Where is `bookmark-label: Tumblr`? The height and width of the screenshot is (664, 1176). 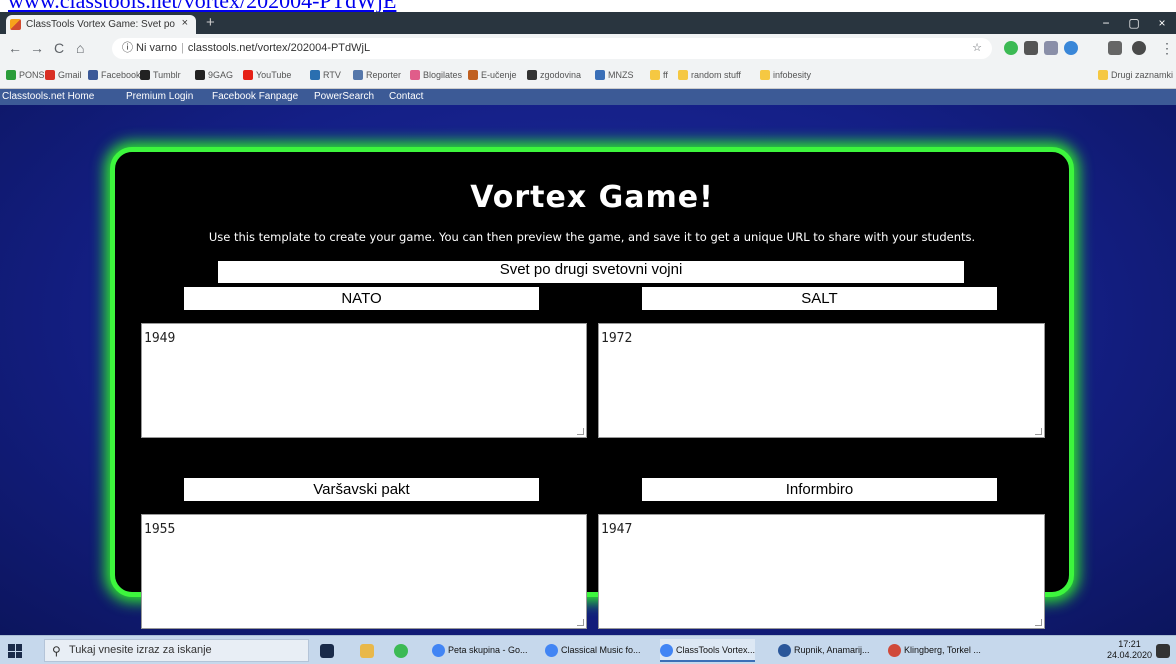
bookmark-label: Tumblr is located at coordinates (167, 75).